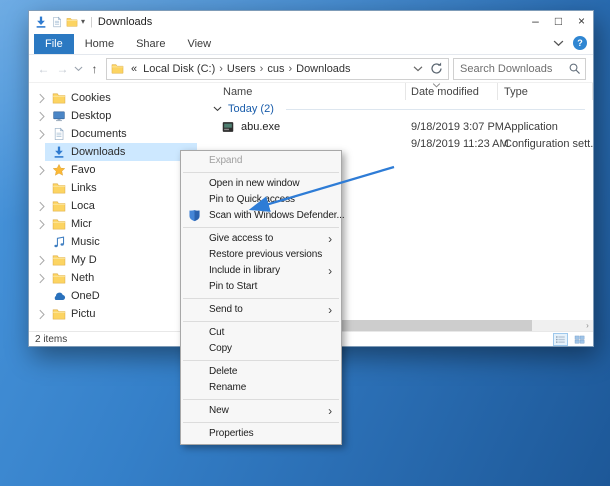  Describe the element at coordinates (43, 69) in the screenshot. I see `back-button: ←` at that location.